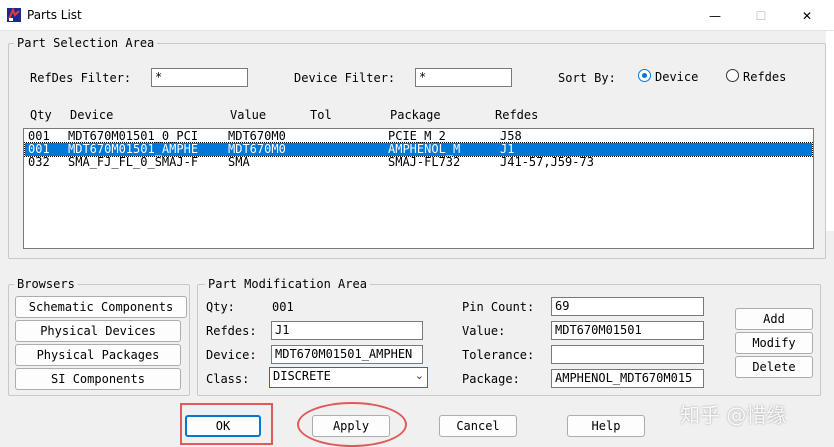  Describe the element at coordinates (54, 15) in the screenshot. I see `window-title: Parts List` at that location.